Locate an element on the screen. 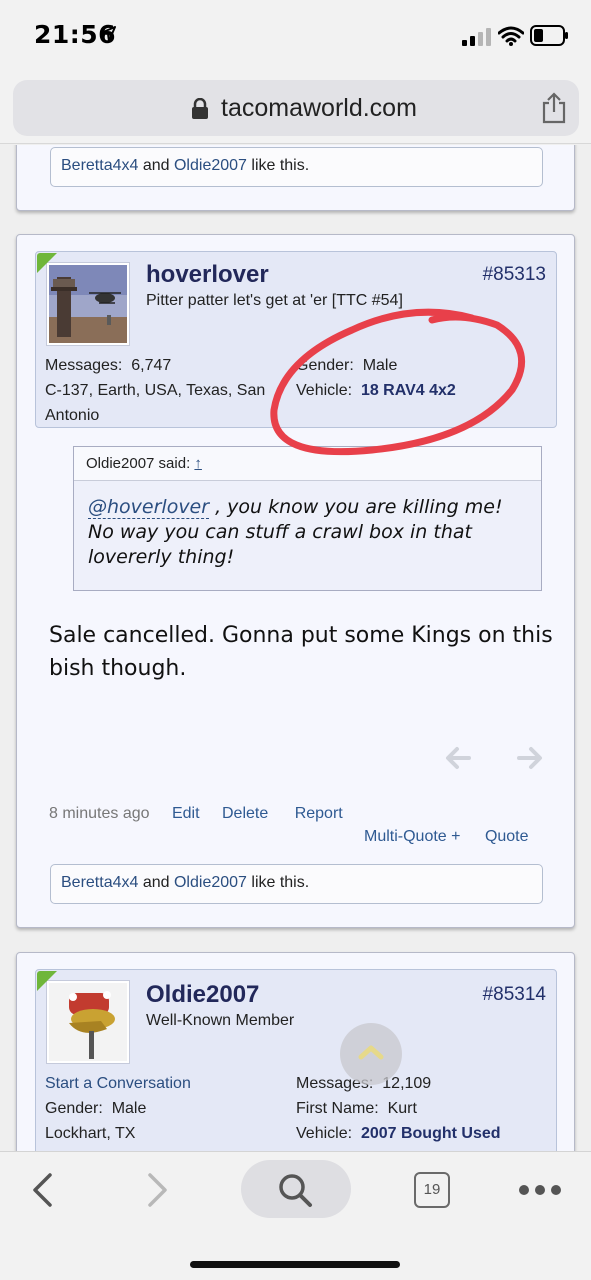 The image size is (591, 1280). post-time: 8 minutes ago is located at coordinates (99, 813).